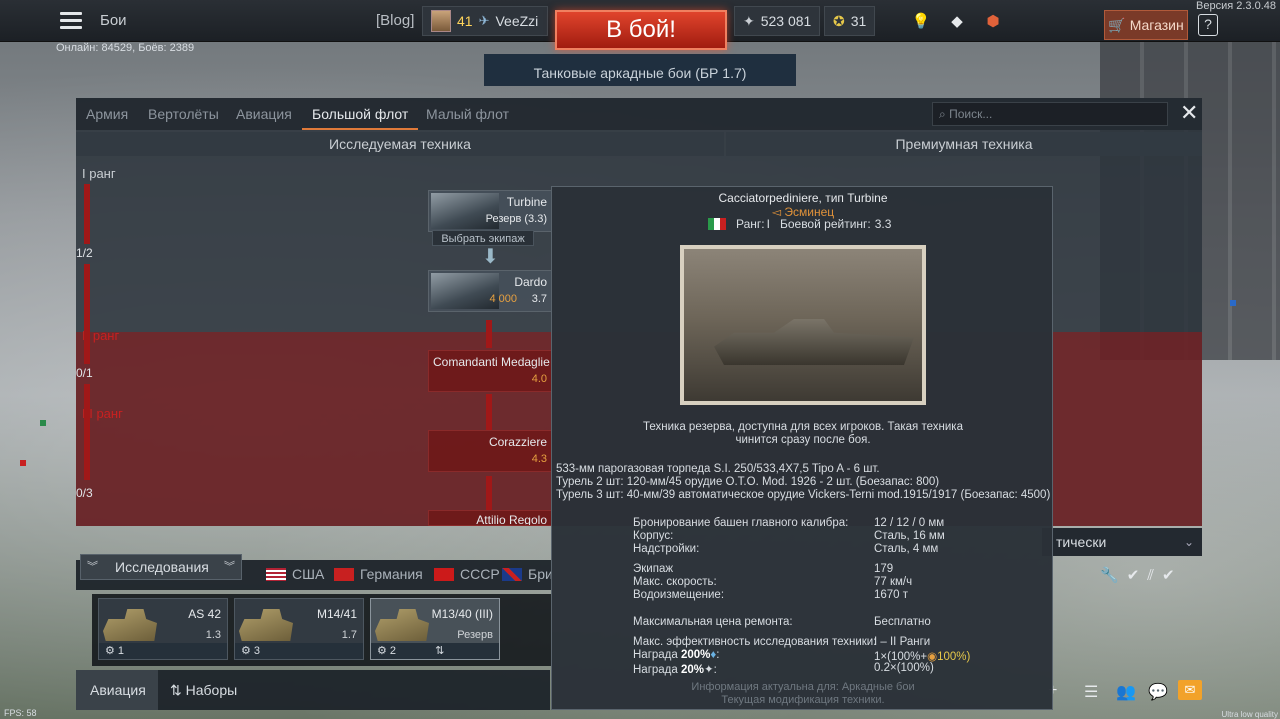  Describe the element at coordinates (176, 690) in the screenshot. I see `sort-arrows-icon: ⇅` at that location.